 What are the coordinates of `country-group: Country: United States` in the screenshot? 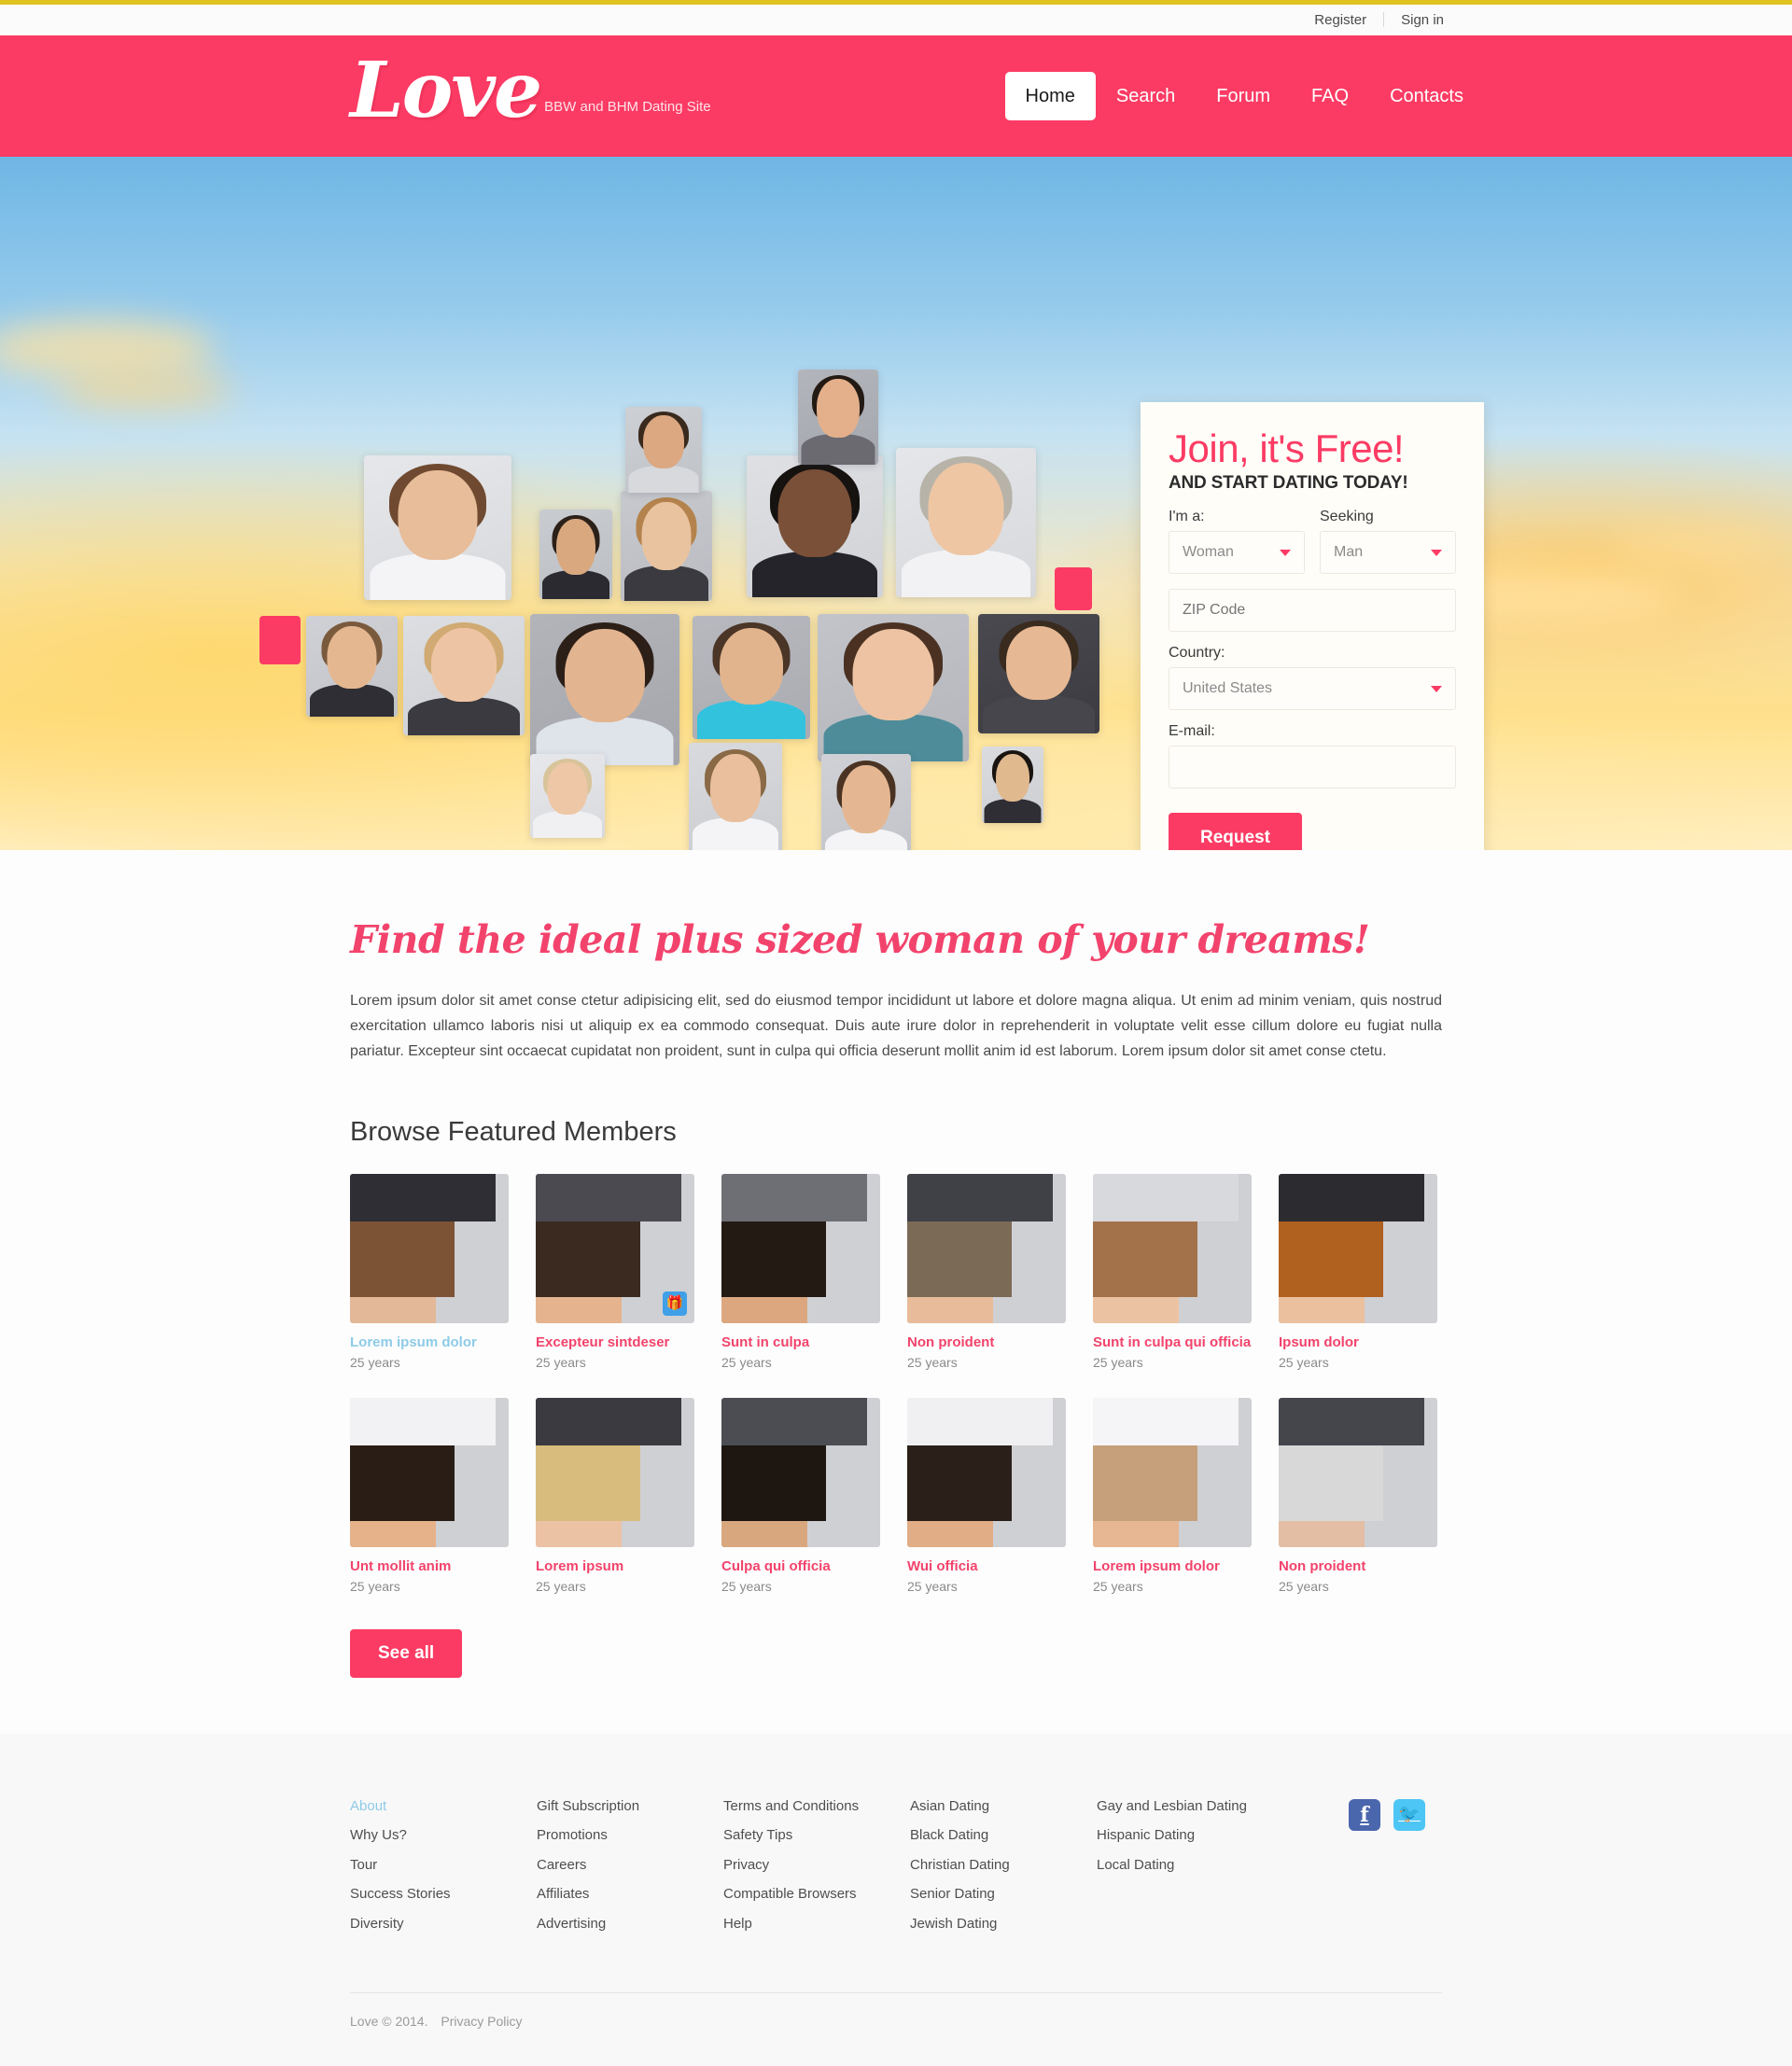 It's located at (1312, 678).